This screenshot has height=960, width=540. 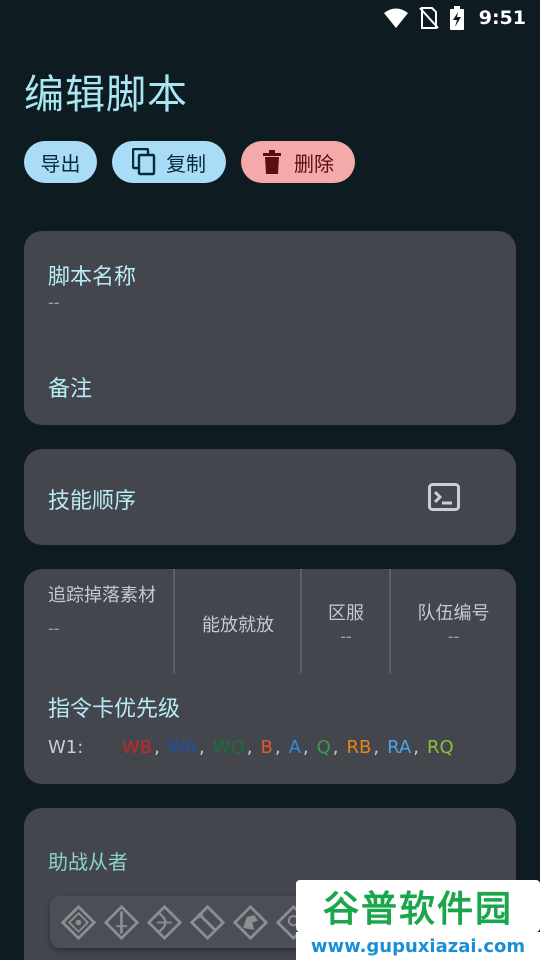 I want to click on wifi-icon, so click(x=395, y=18).